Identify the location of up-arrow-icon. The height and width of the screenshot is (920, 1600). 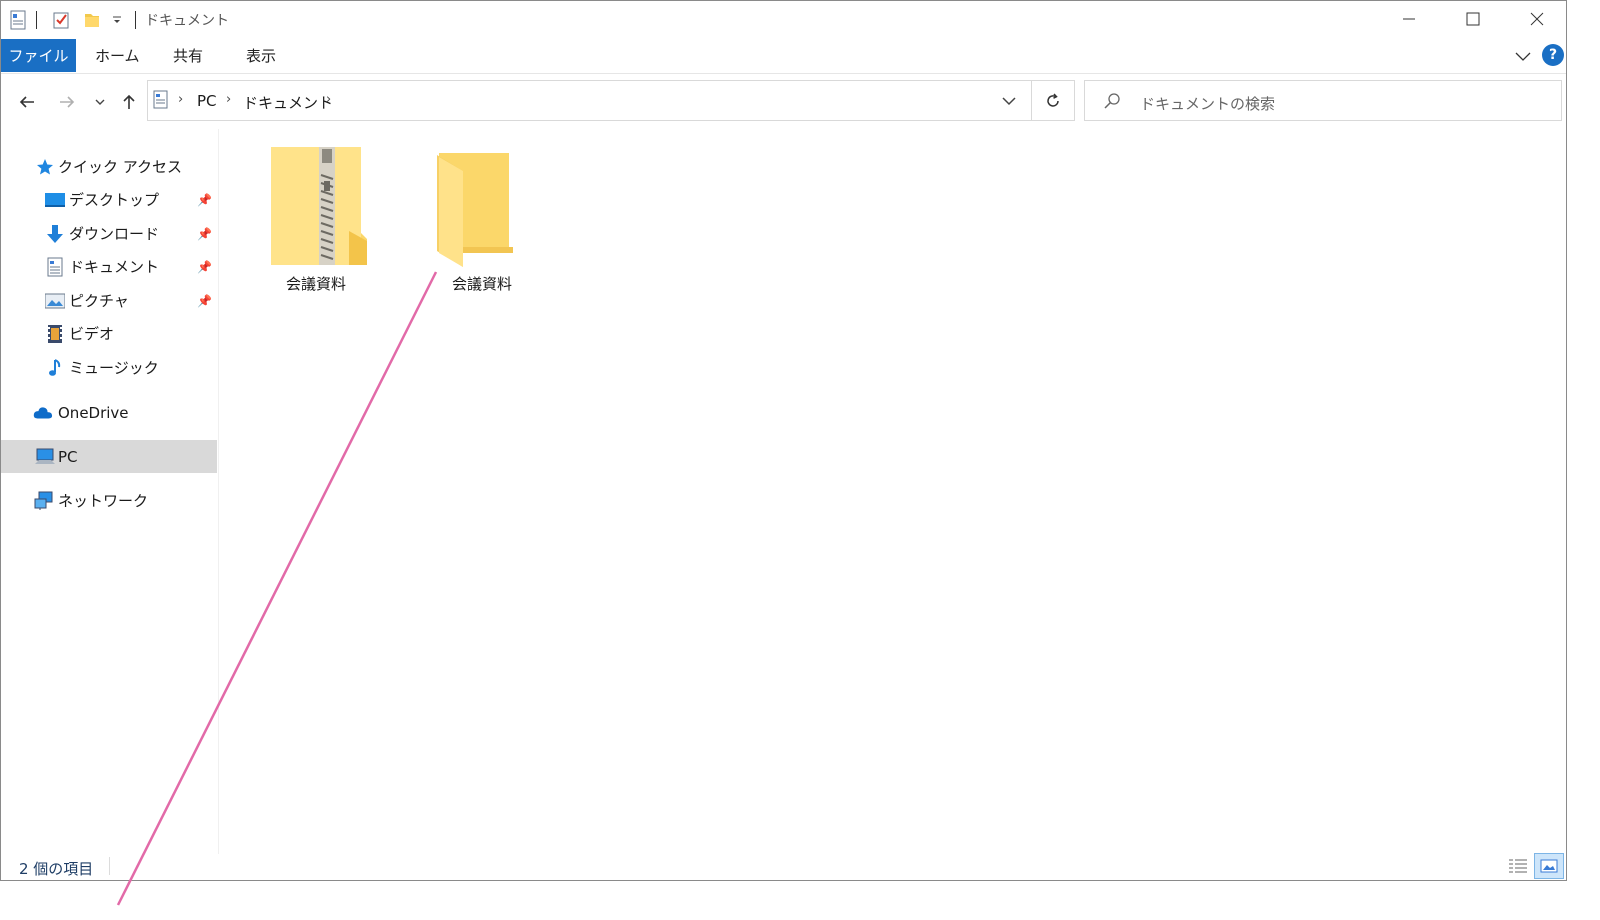
(129, 101).